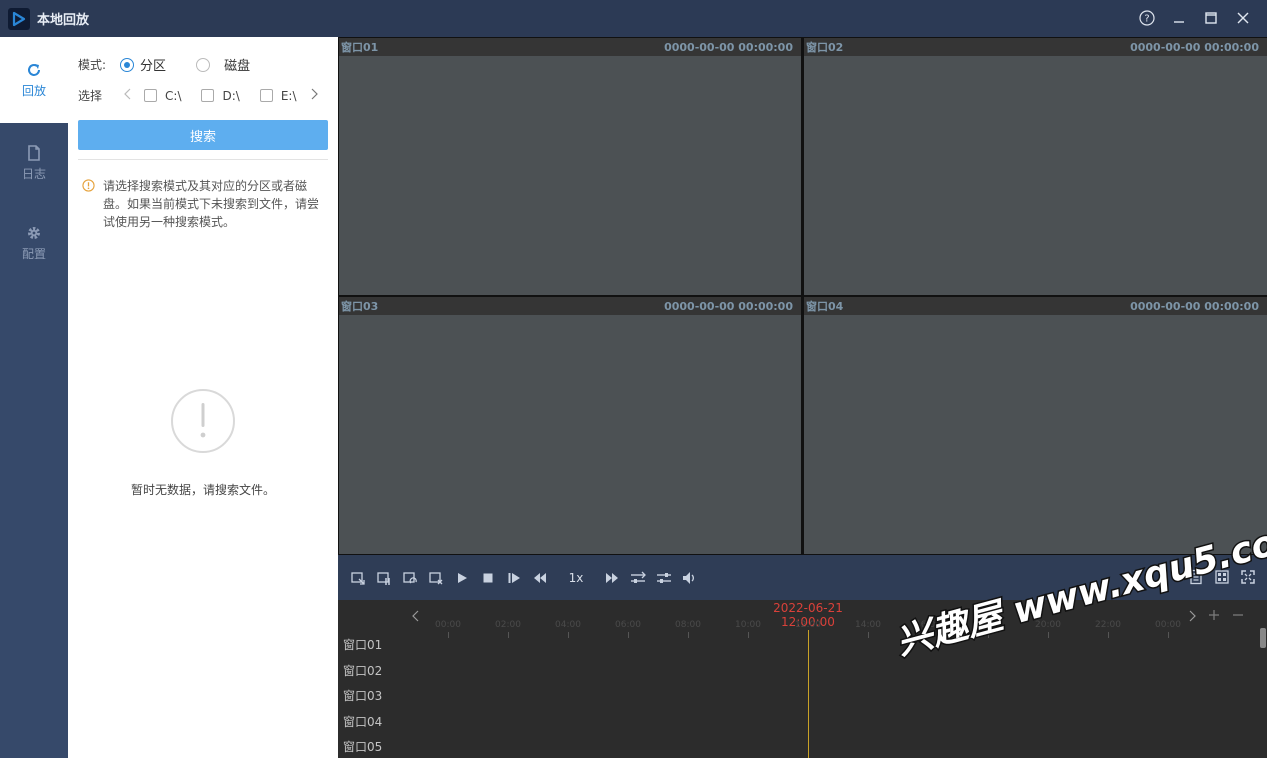  What do you see at coordinates (34, 232) in the screenshot?
I see `gear-icon` at bounding box center [34, 232].